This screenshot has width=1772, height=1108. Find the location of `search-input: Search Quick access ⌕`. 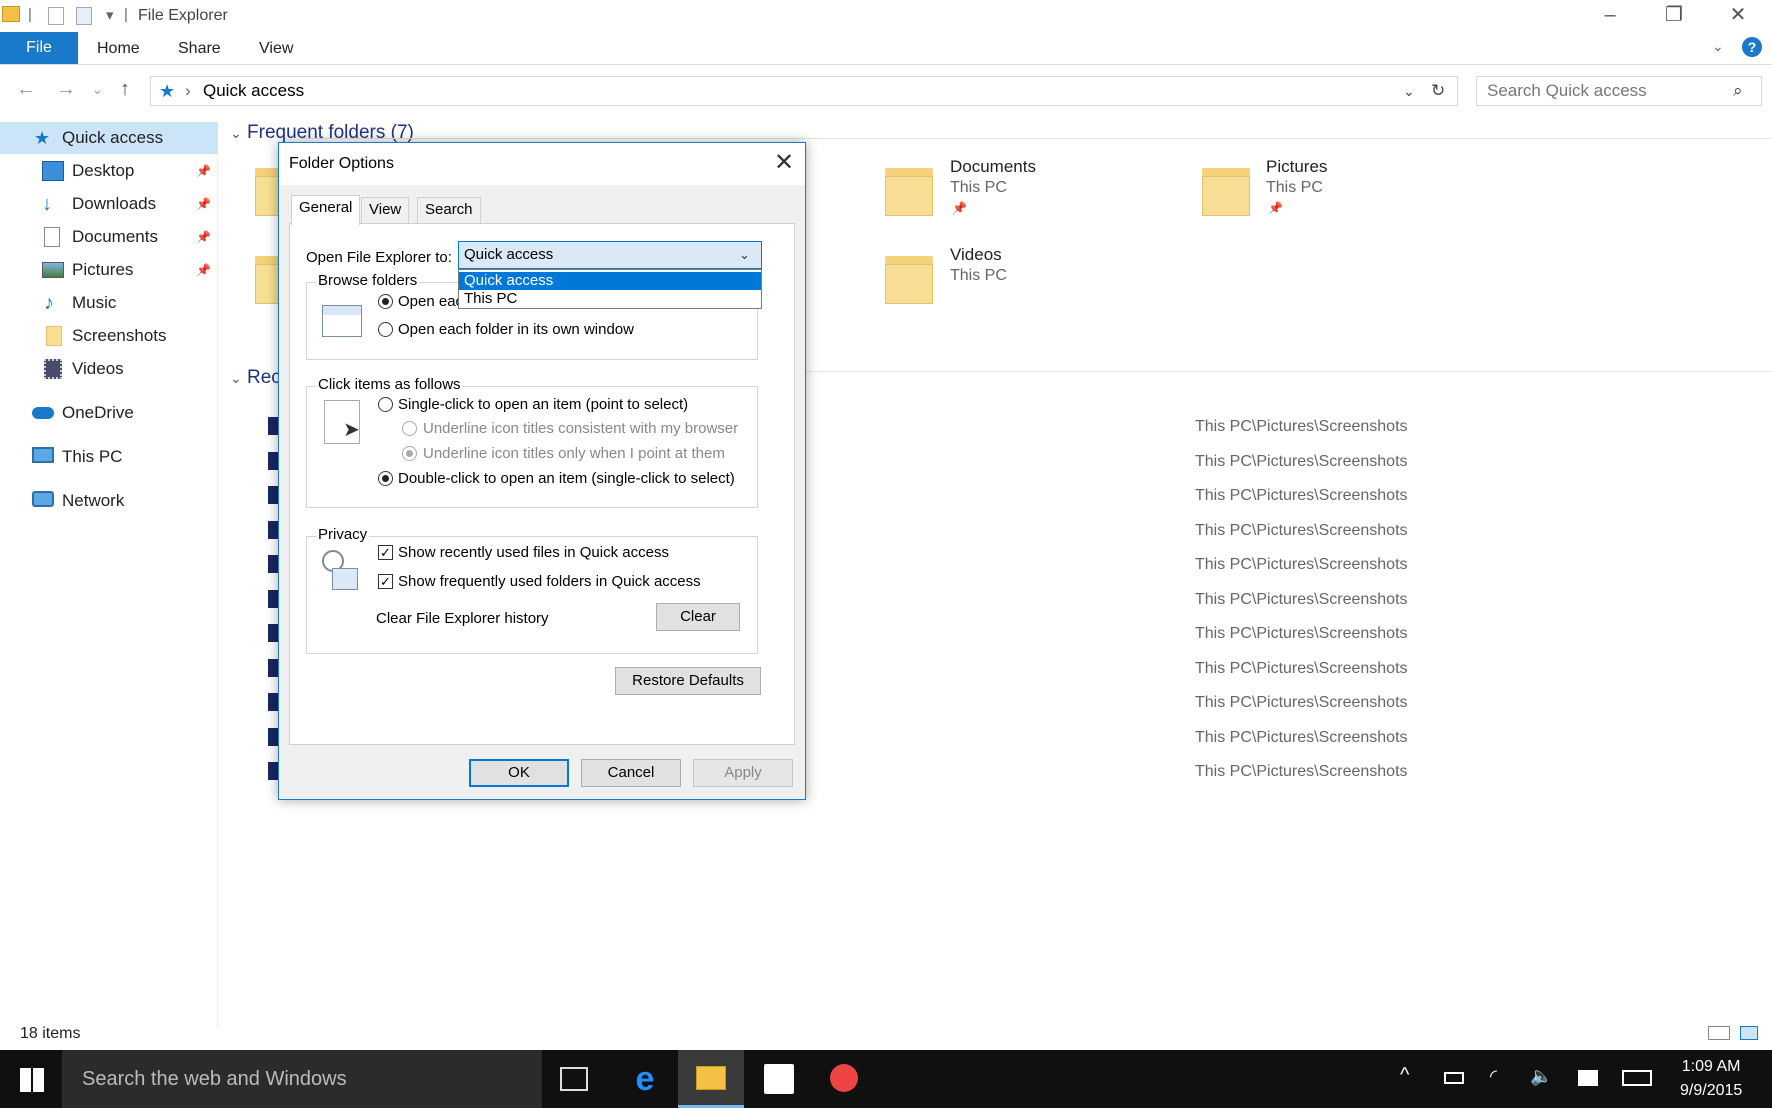

search-input: Search Quick access ⌕ is located at coordinates (1619, 91).